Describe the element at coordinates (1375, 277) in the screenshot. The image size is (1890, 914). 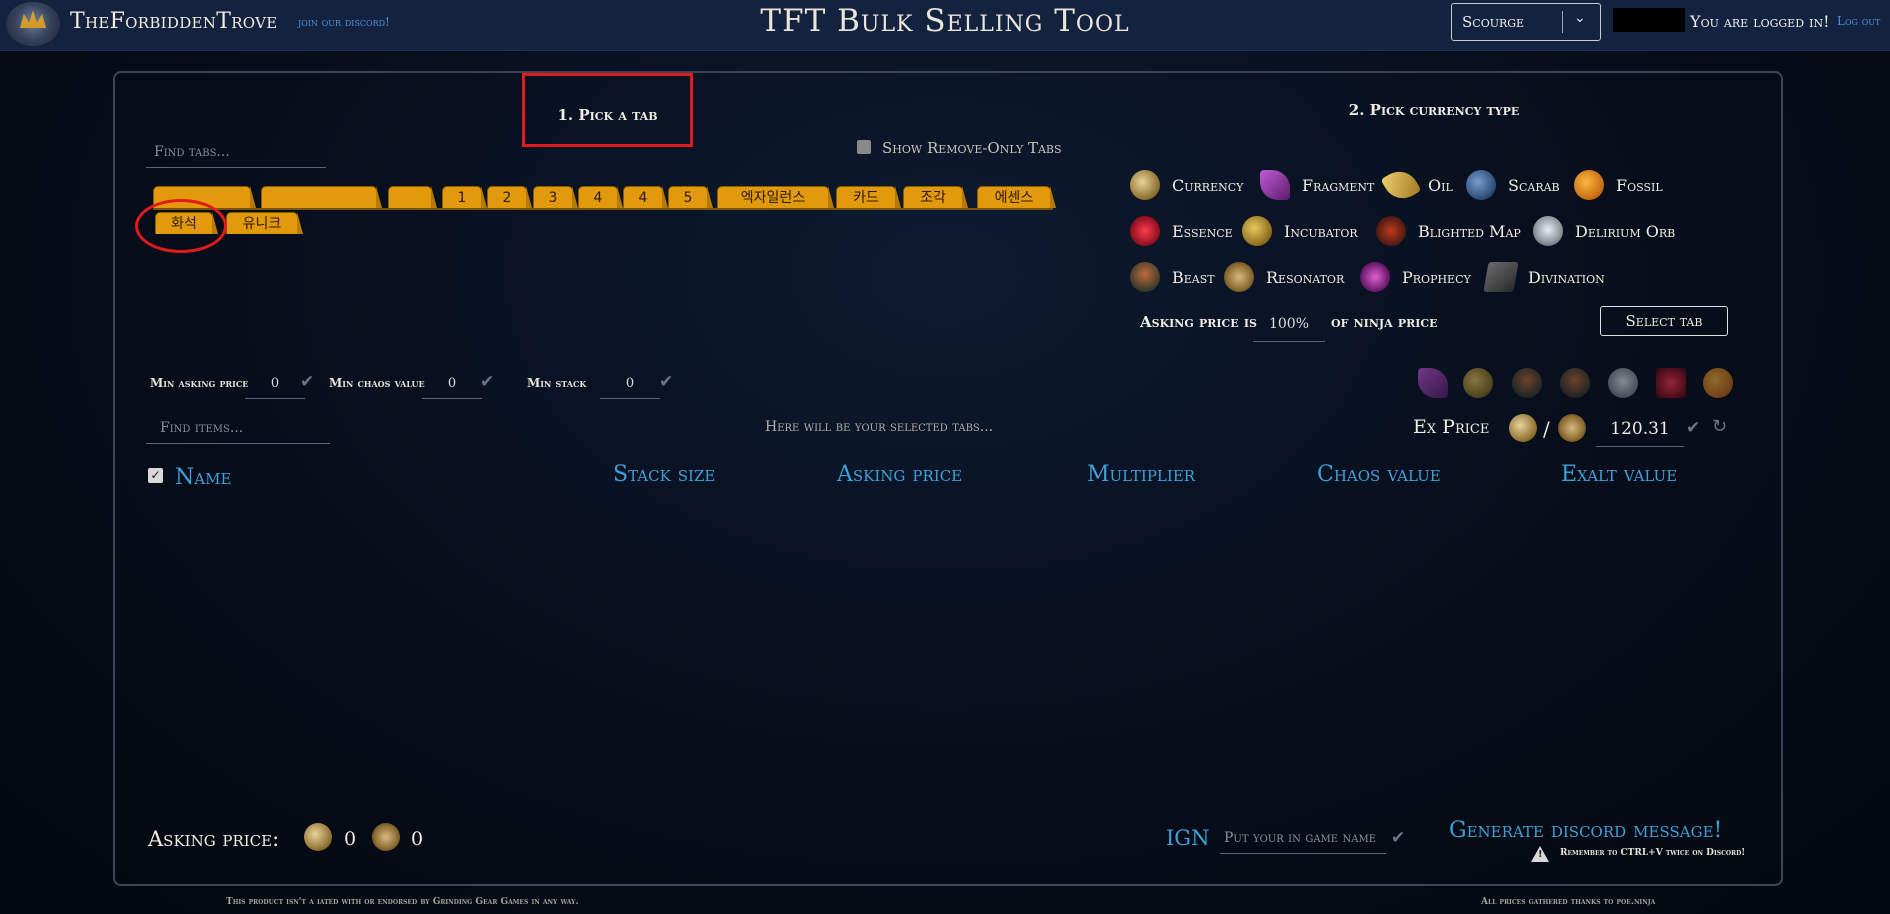
I see `prophecy-icon` at that location.